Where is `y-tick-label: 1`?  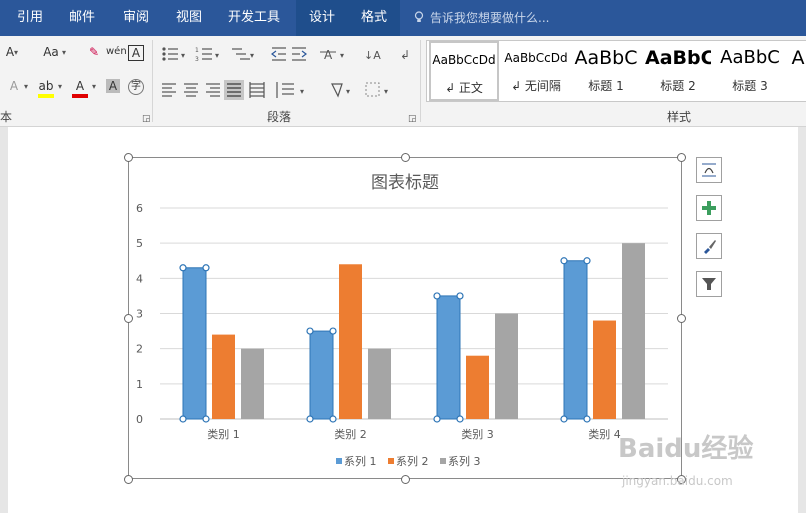 y-tick-label: 1 is located at coordinates (139, 384).